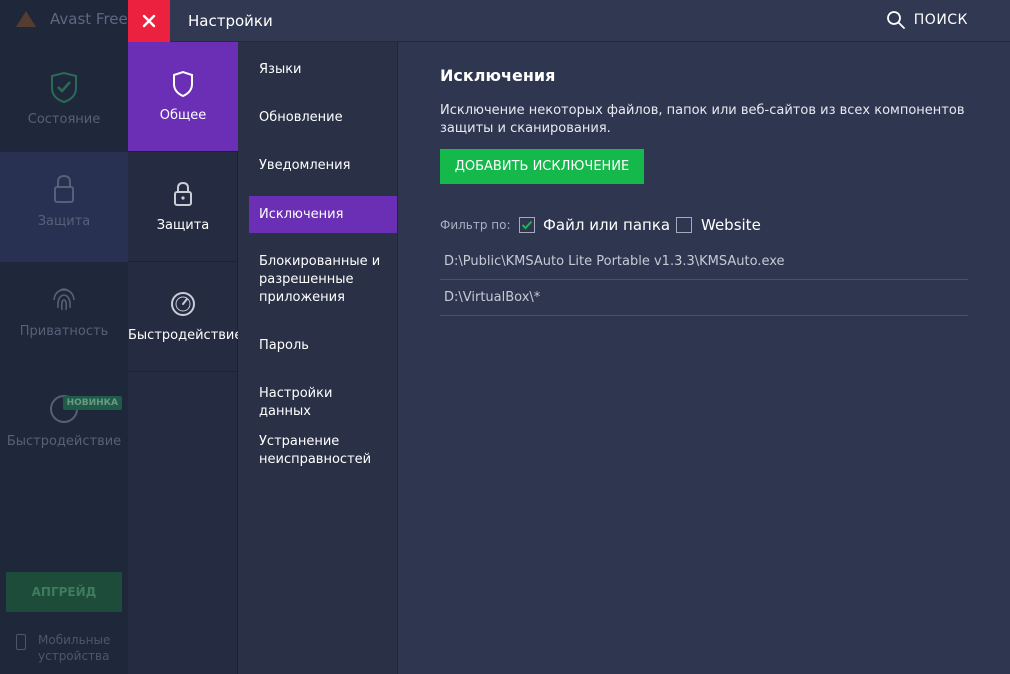  What do you see at coordinates (74, 656) in the screenshot?
I see `bg-mobile-line2: устройства` at bounding box center [74, 656].